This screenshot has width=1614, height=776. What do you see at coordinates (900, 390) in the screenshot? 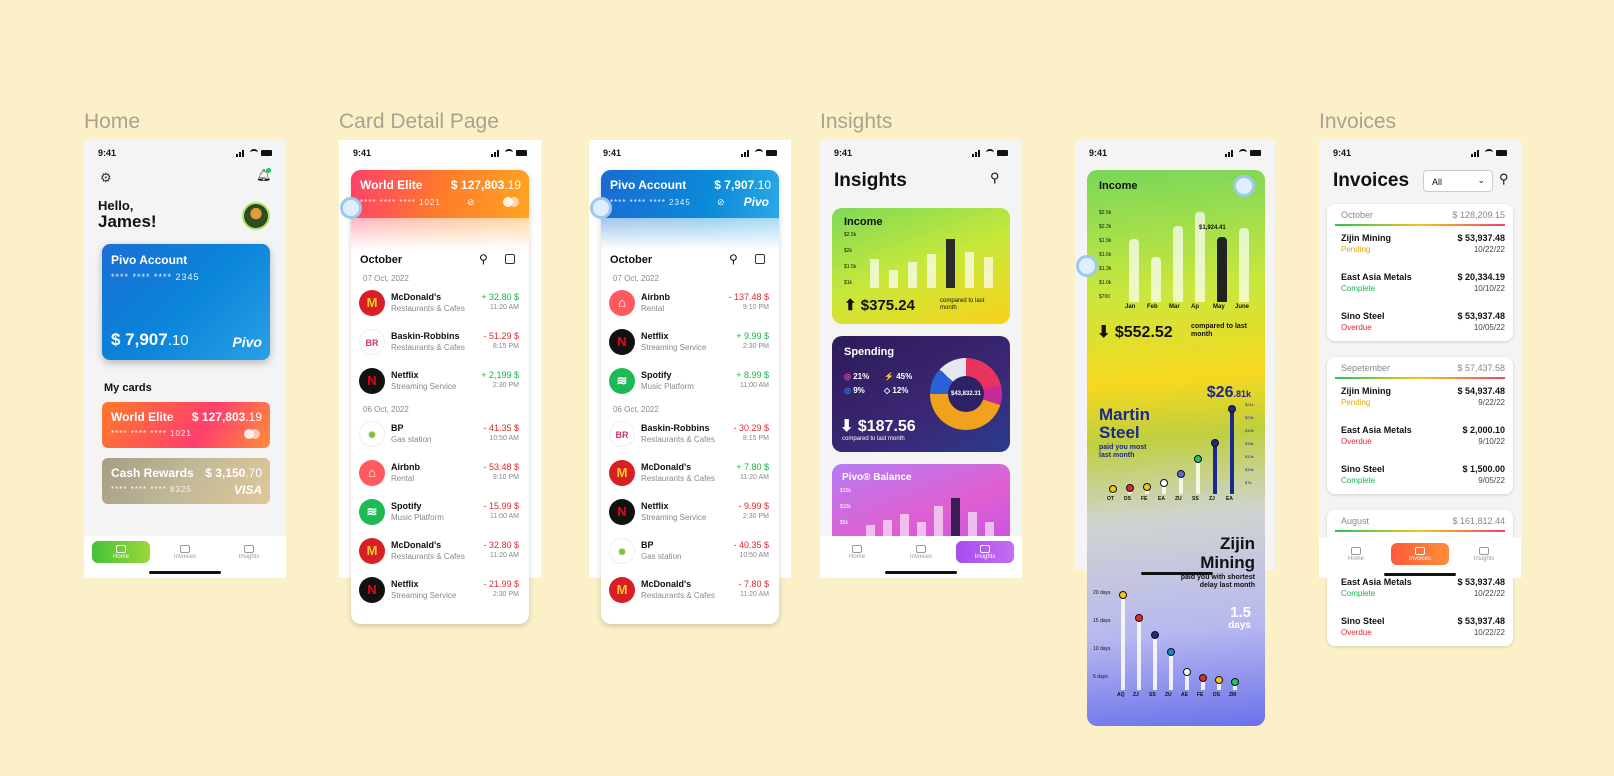
I see `stat-value: 12%` at bounding box center [900, 390].